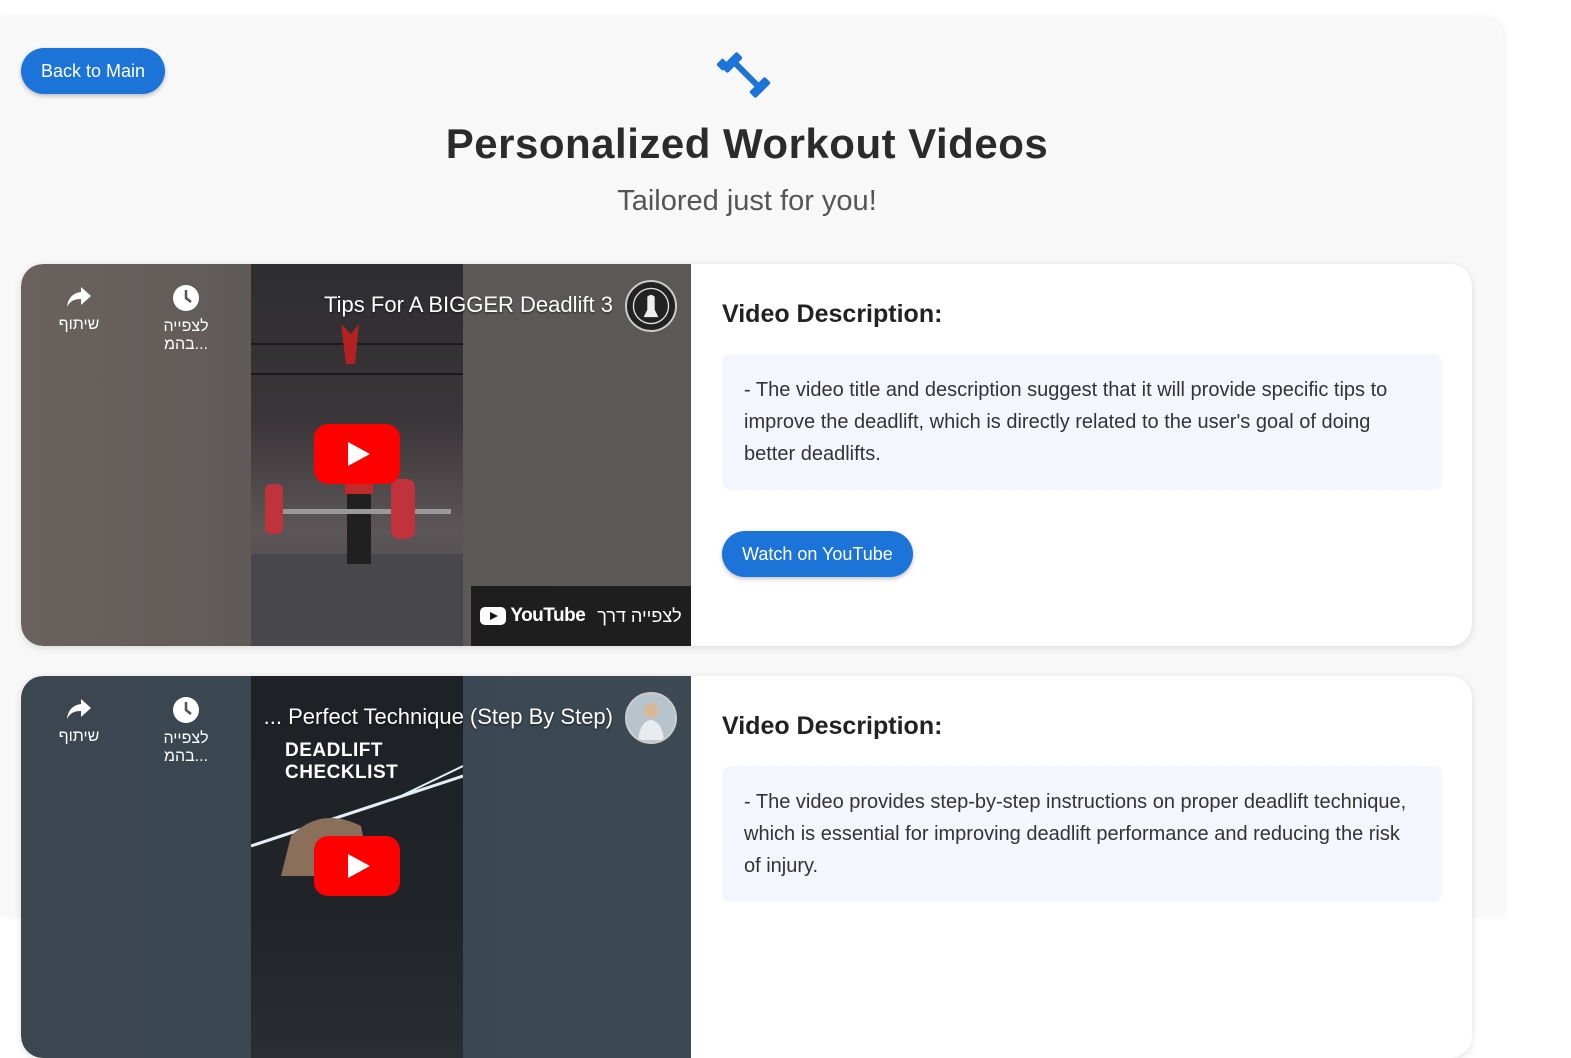 The height and width of the screenshot is (1058, 1571). Describe the element at coordinates (493, 616) in the screenshot. I see `youtube-play-icon` at that location.